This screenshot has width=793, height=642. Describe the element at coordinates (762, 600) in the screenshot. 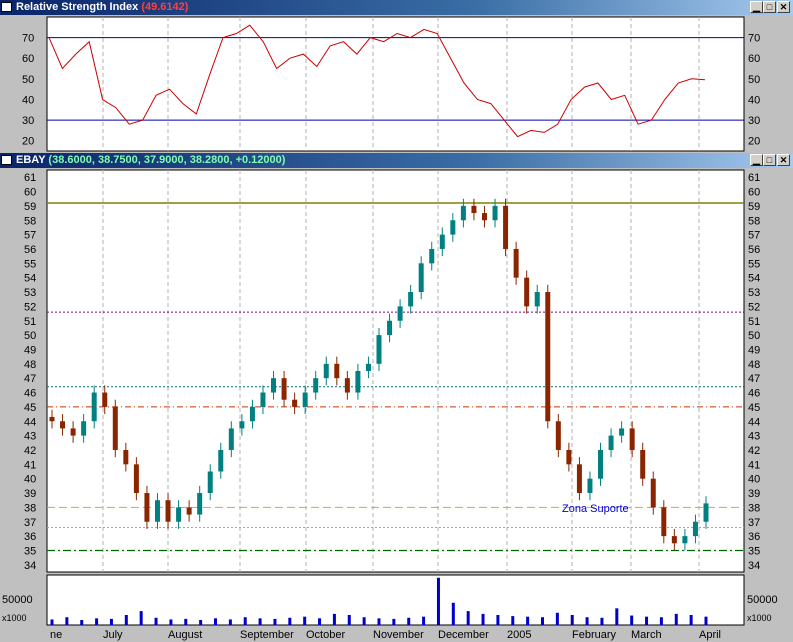

I see `volume-tick-right: 50000` at that location.